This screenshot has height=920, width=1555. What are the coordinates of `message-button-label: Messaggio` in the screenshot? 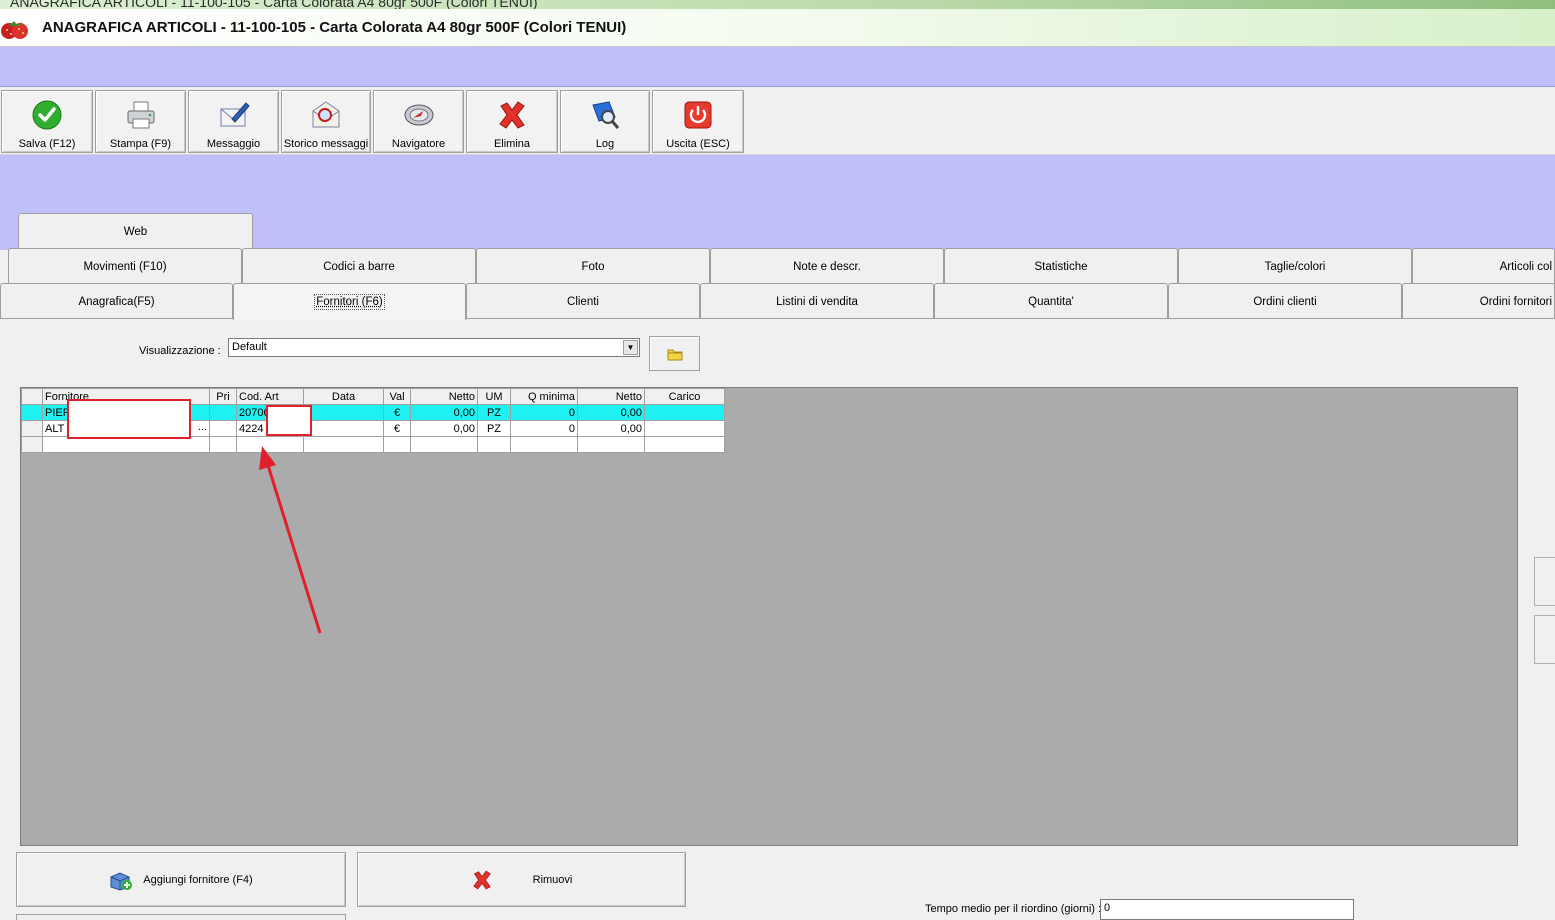 It's located at (233, 144).